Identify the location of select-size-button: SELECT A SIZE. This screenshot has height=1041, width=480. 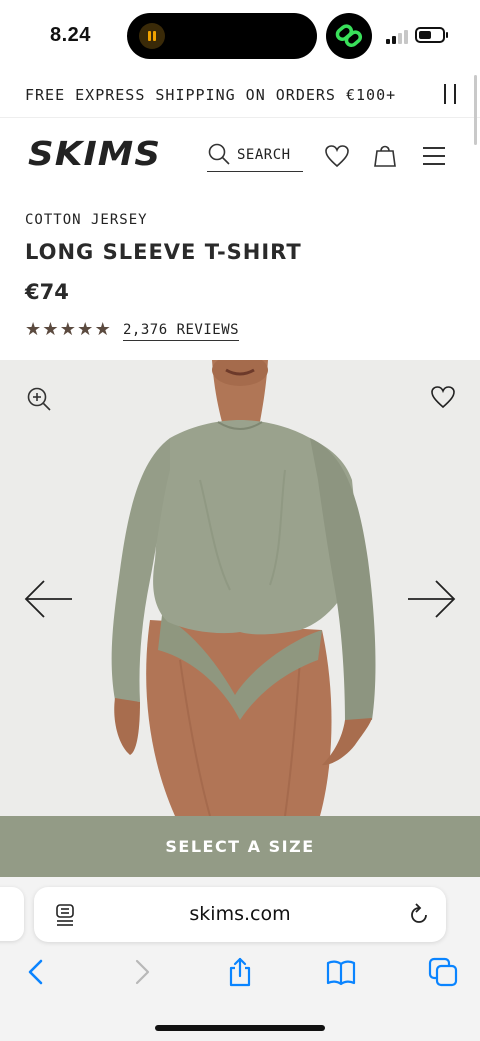
(240, 846).